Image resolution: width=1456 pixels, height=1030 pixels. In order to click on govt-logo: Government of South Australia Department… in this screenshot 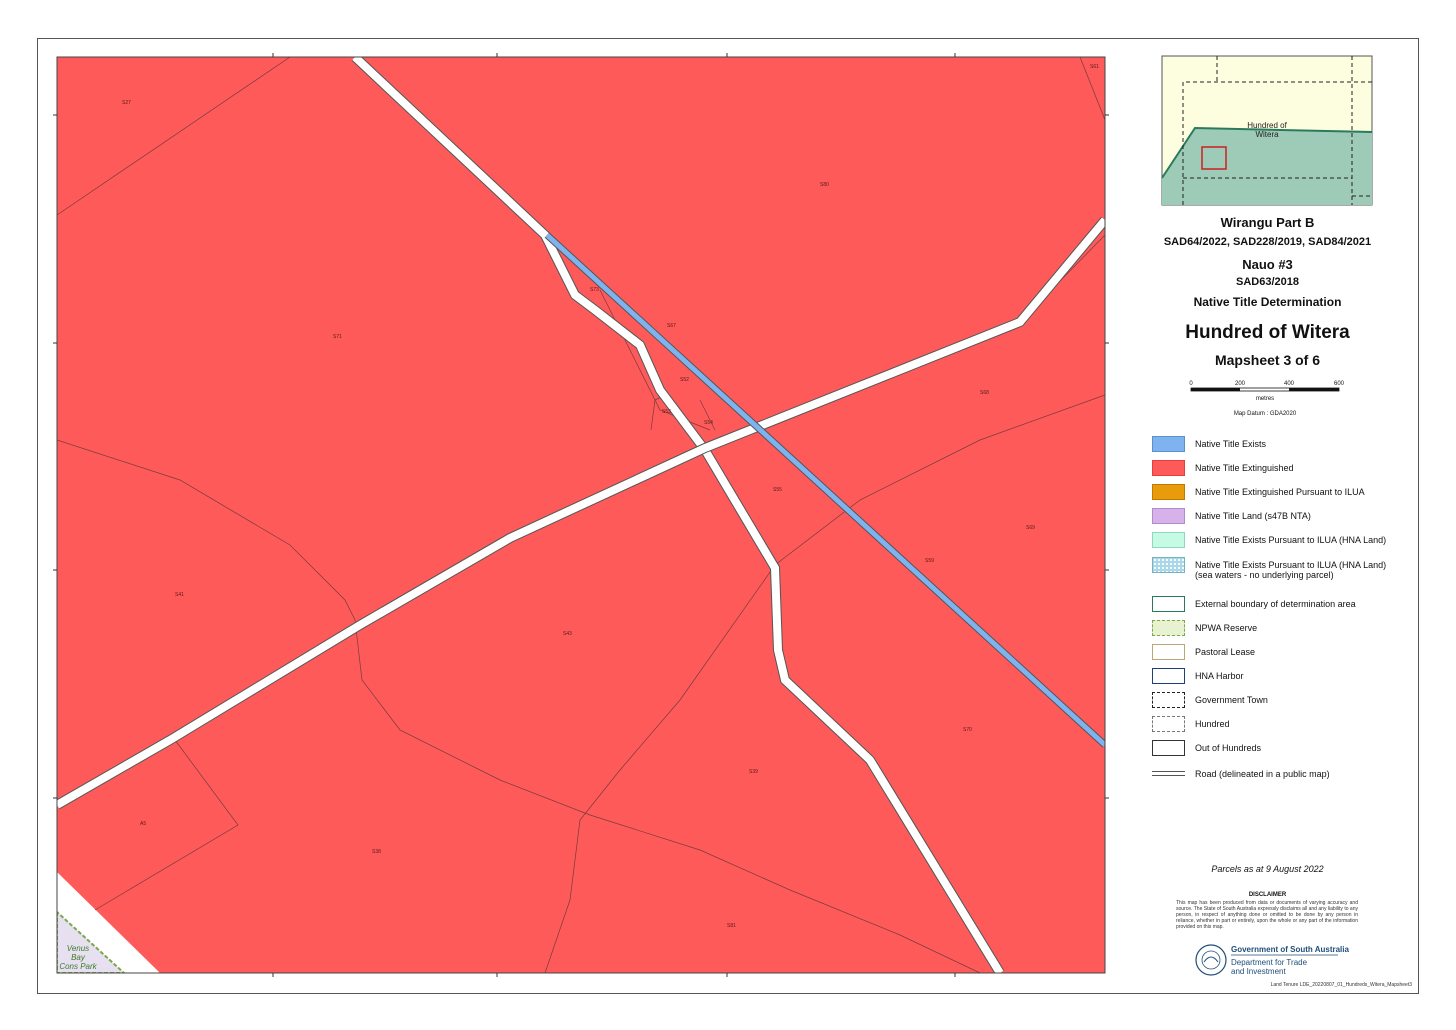, I will do `click(1295, 960)`.